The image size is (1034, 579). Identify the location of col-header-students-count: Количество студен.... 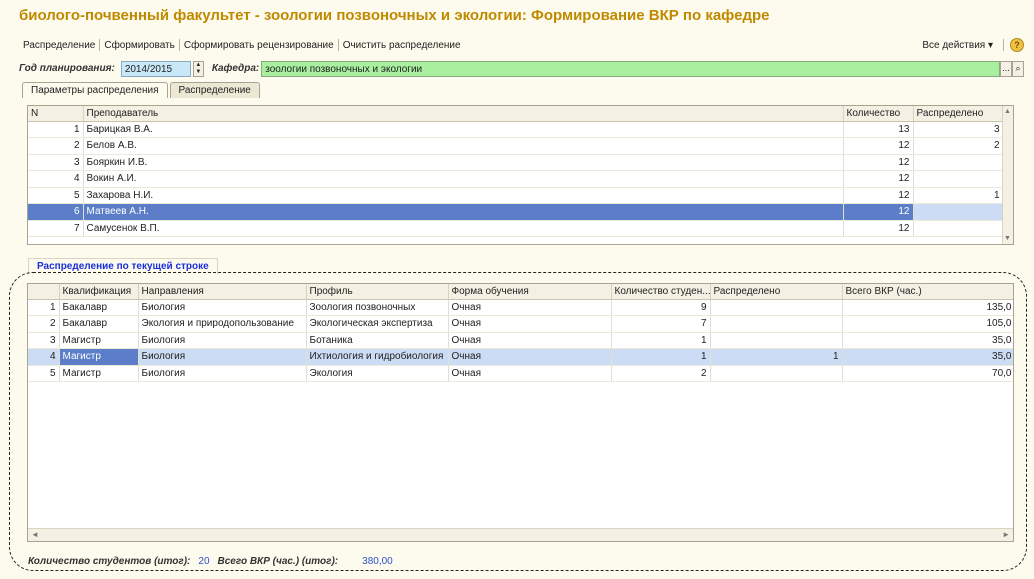
(661, 292).